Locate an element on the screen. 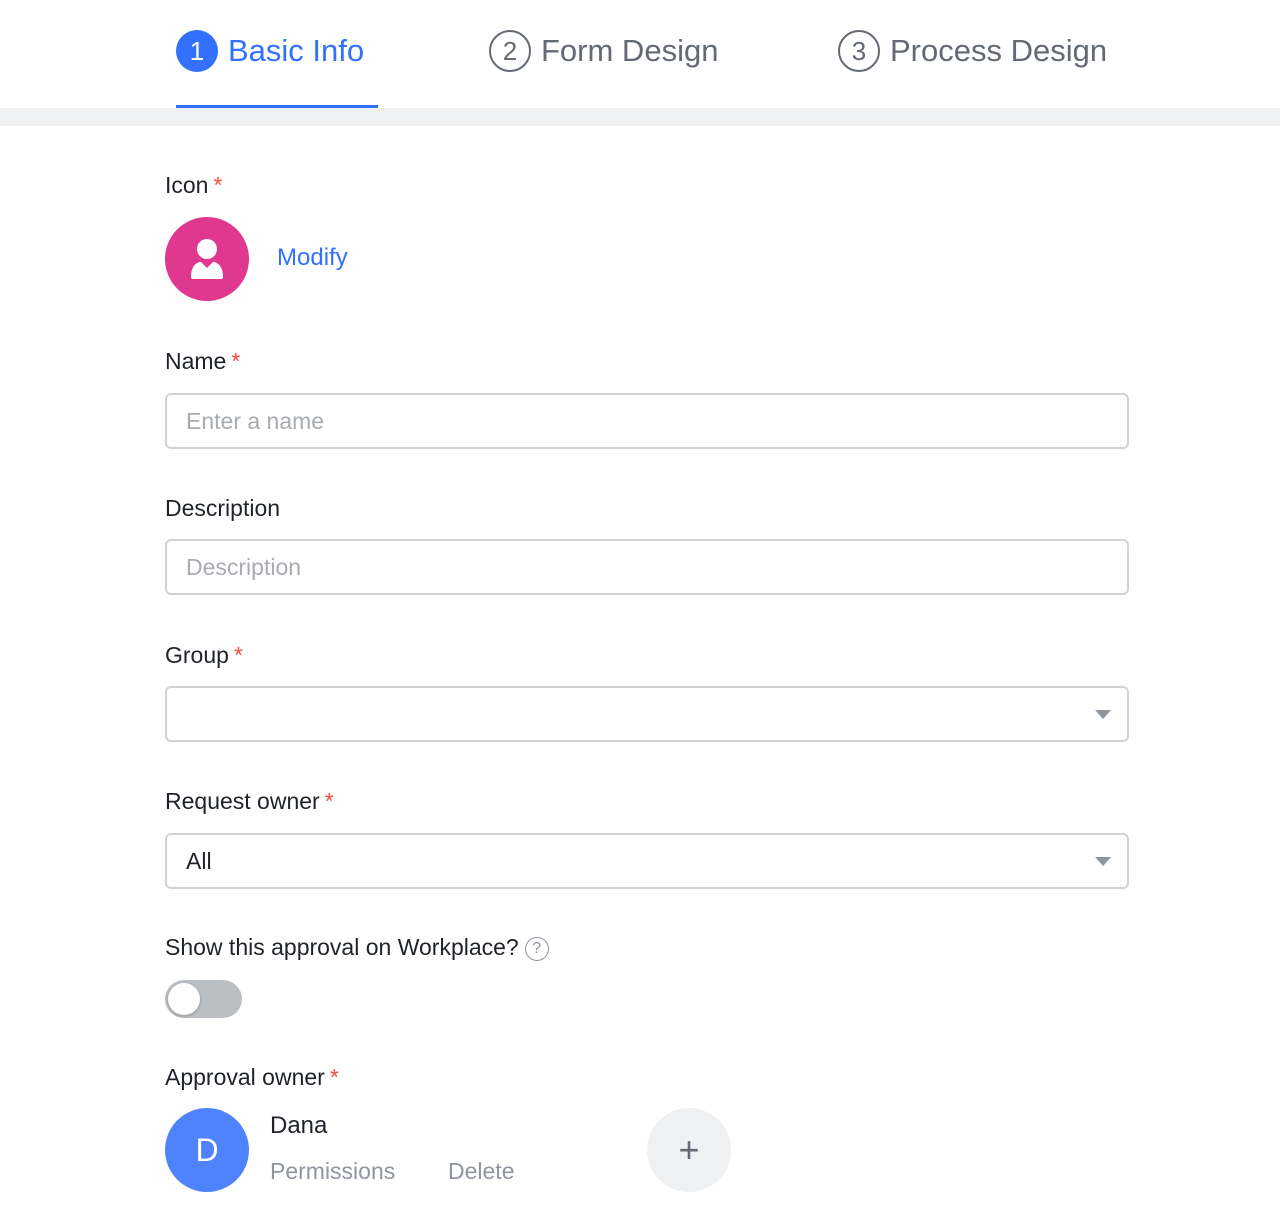 Image resolution: width=1280 pixels, height=1222 pixels. step-number: 3 is located at coordinates (859, 51).